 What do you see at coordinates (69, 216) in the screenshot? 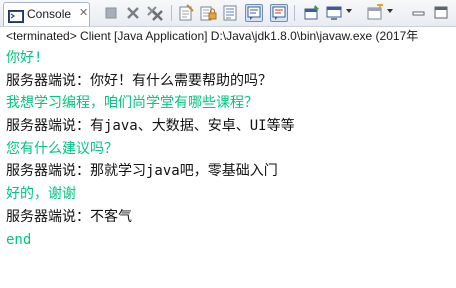
I see `console-output-line: 服务器端说：不客气` at bounding box center [69, 216].